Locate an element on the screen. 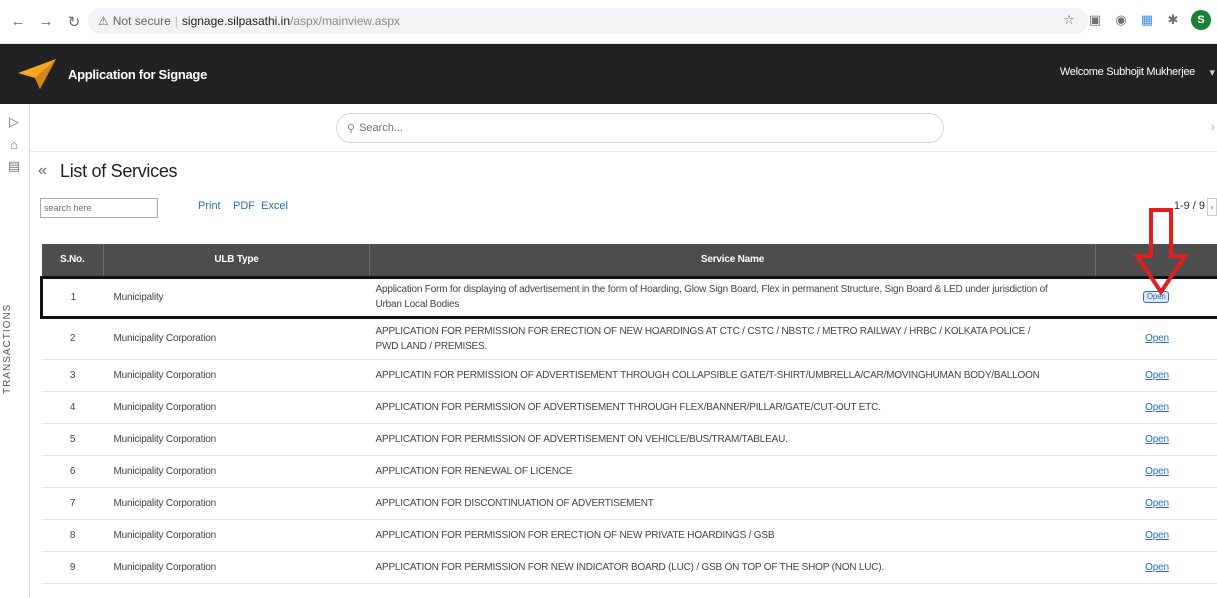  cell-sno: 4 is located at coordinates (72, 407).